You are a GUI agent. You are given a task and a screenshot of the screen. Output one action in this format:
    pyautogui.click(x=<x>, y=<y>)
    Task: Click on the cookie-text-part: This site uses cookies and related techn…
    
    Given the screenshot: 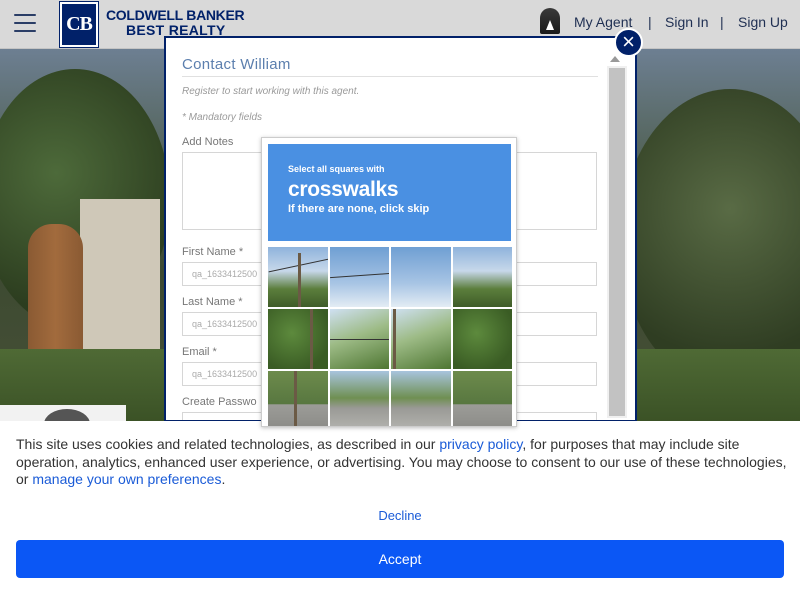 What is the action you would take?
    pyautogui.click(x=228, y=444)
    